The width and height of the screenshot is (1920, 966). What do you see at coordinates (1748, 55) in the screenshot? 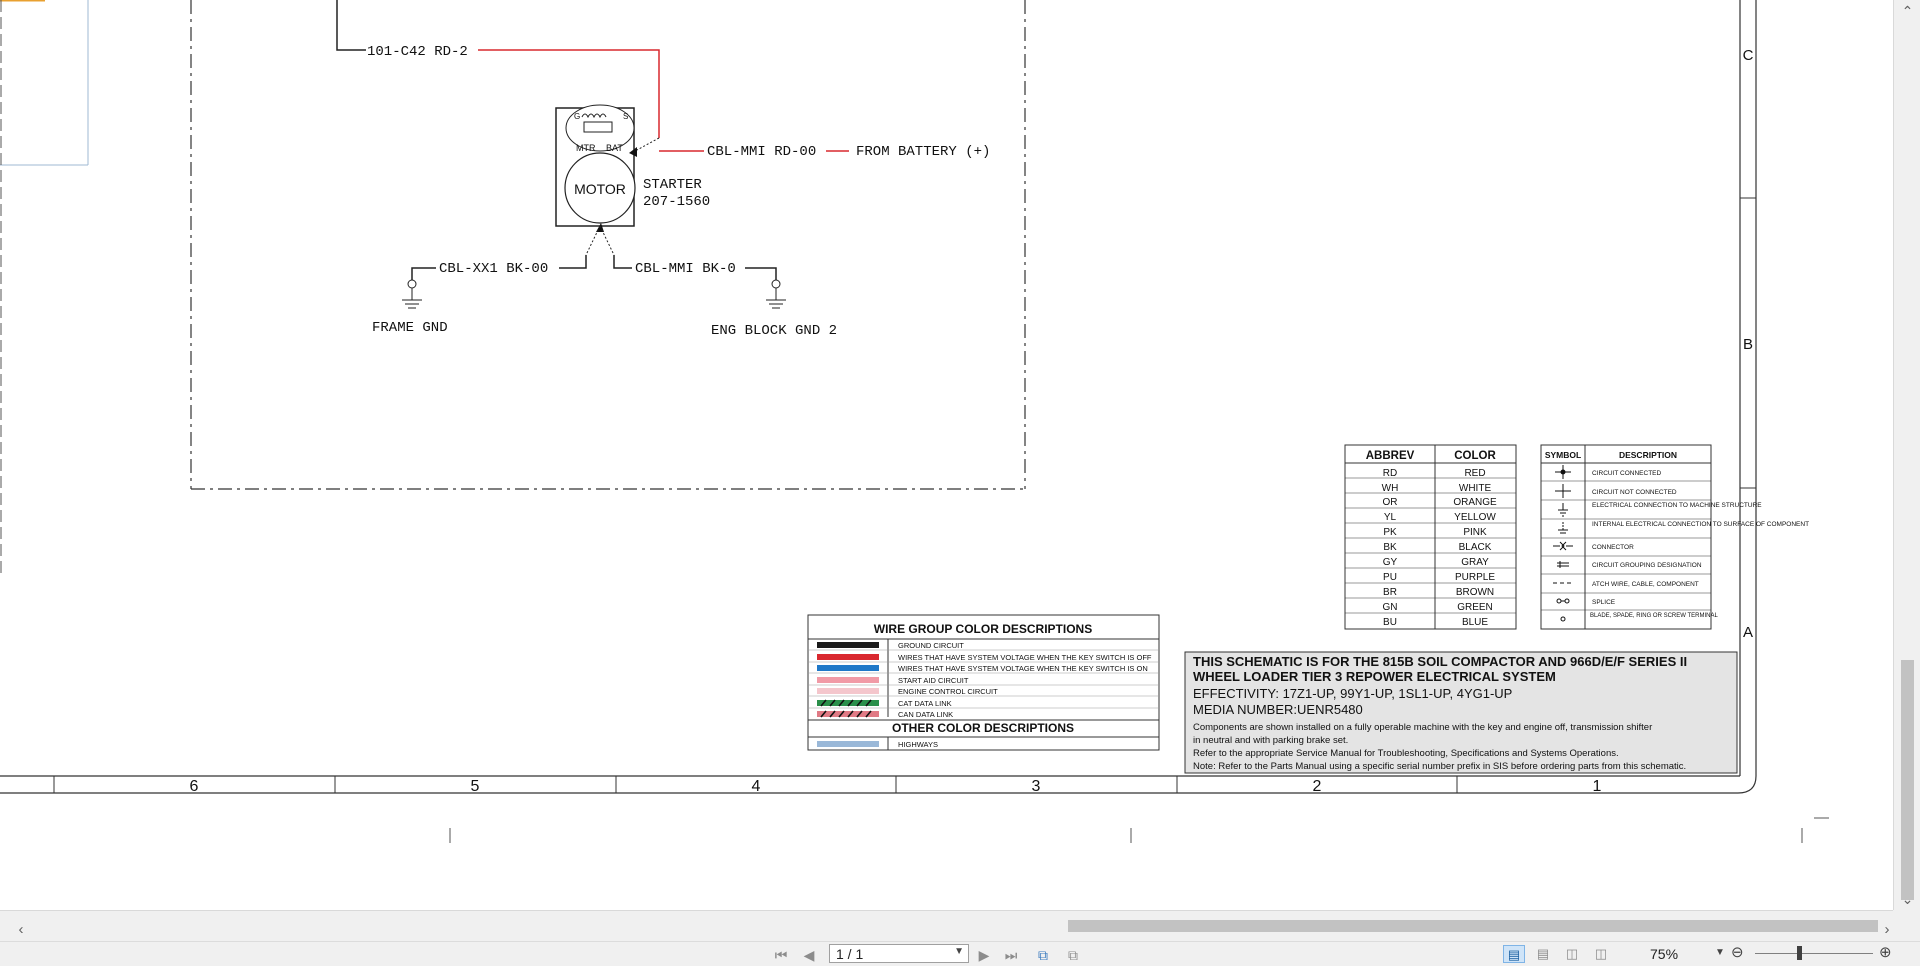
I see `zone-c: C` at bounding box center [1748, 55].